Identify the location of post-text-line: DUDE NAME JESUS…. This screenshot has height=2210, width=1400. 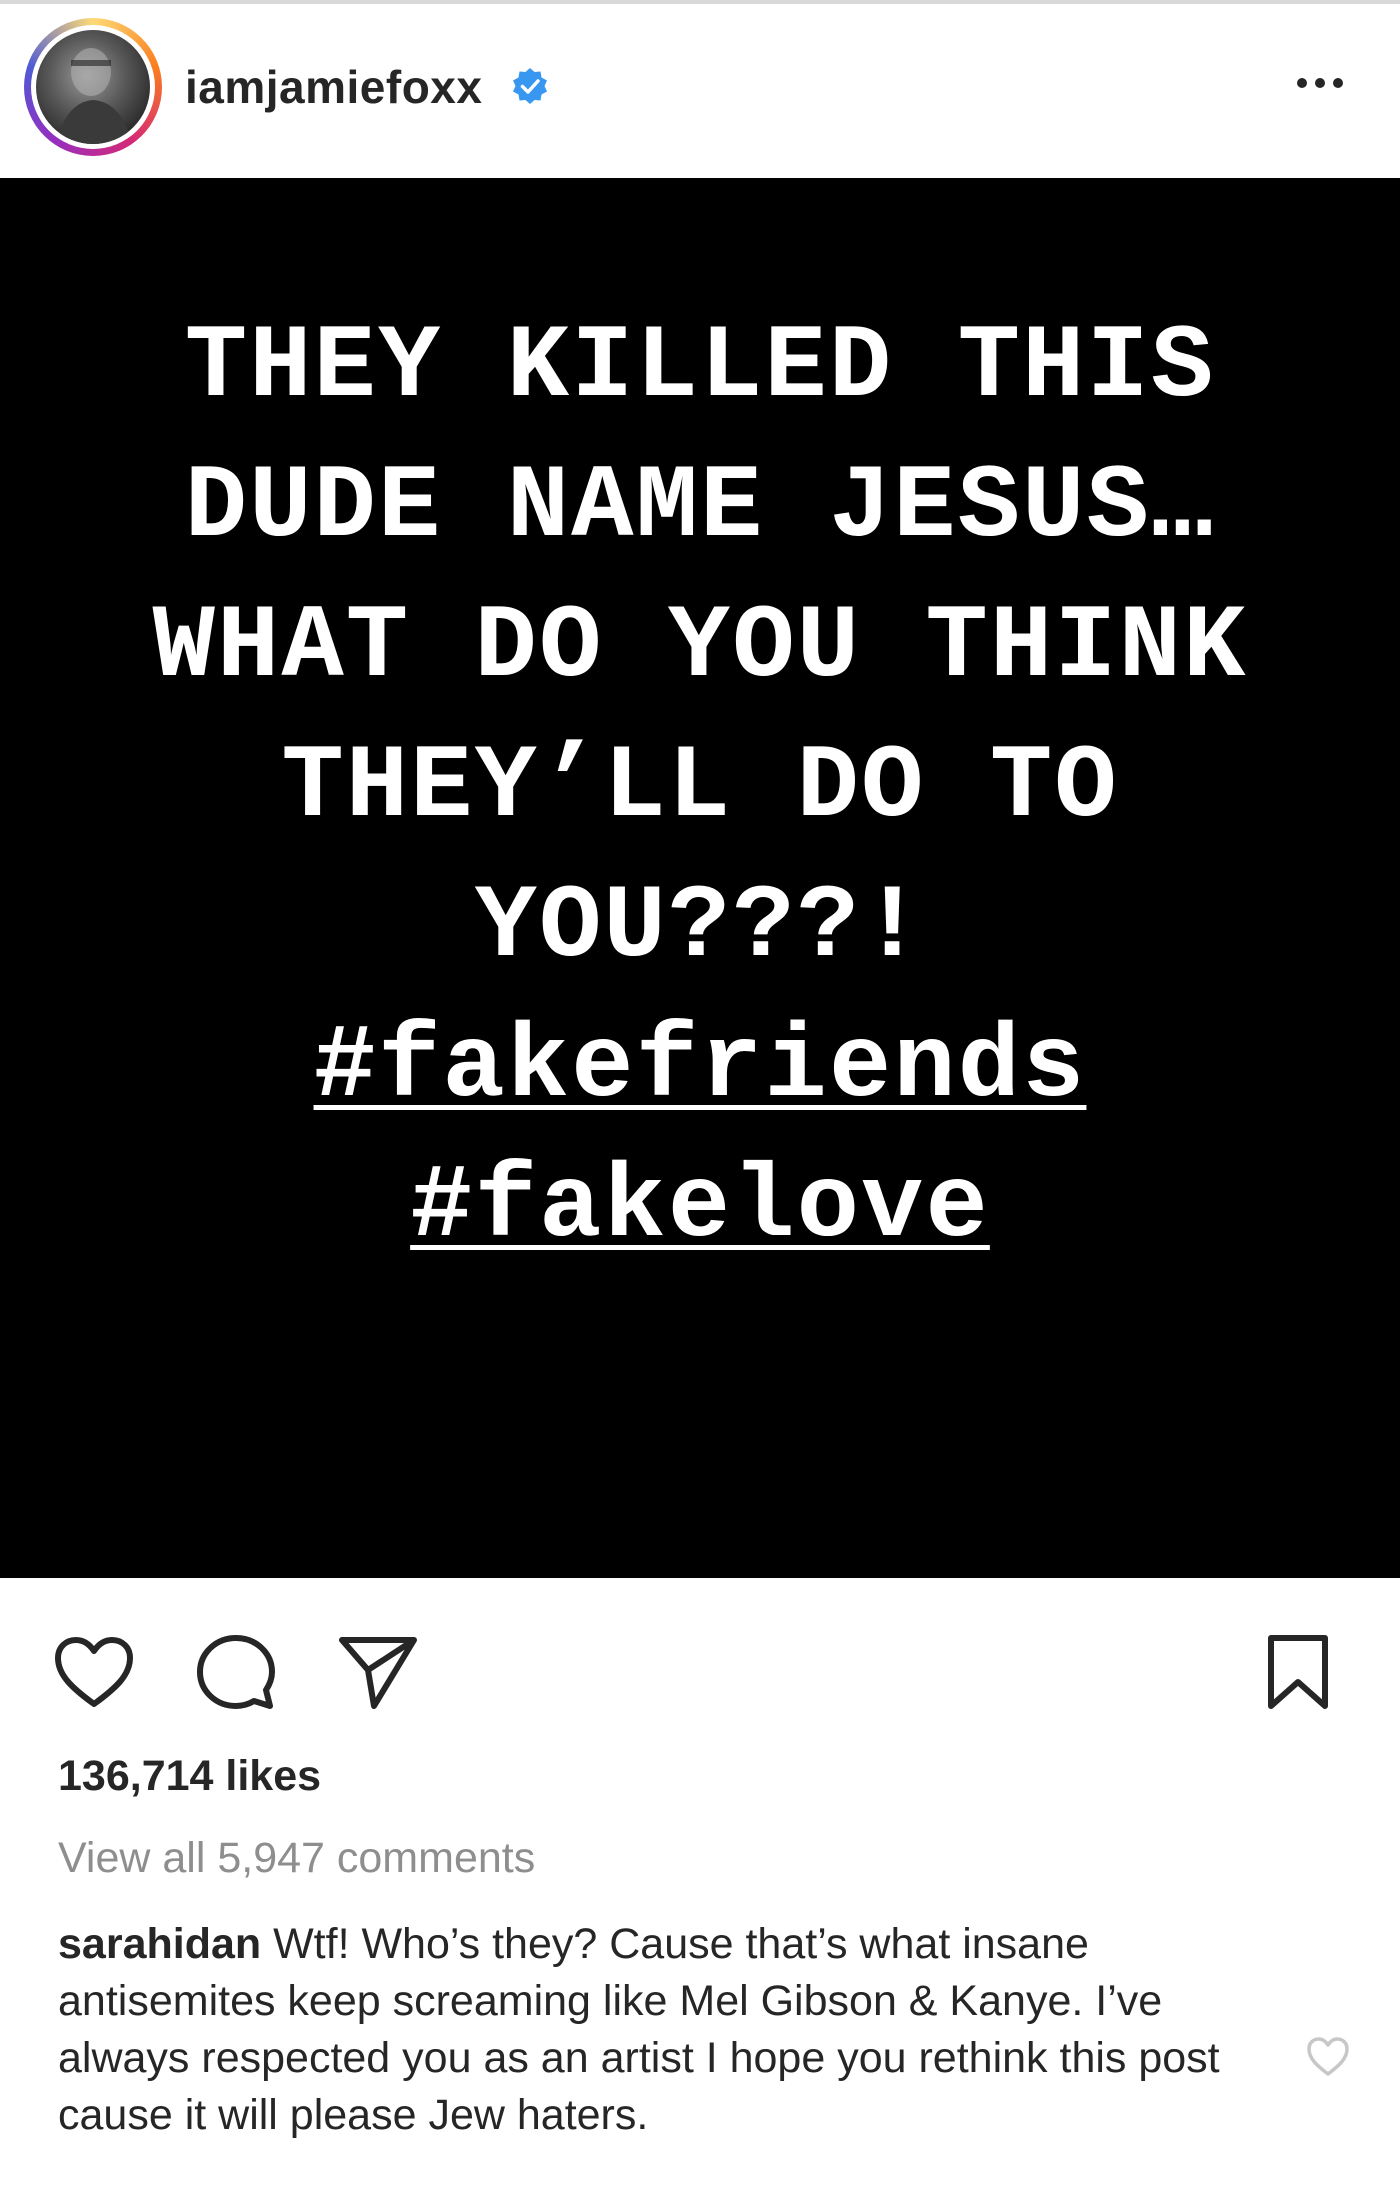
(700, 508).